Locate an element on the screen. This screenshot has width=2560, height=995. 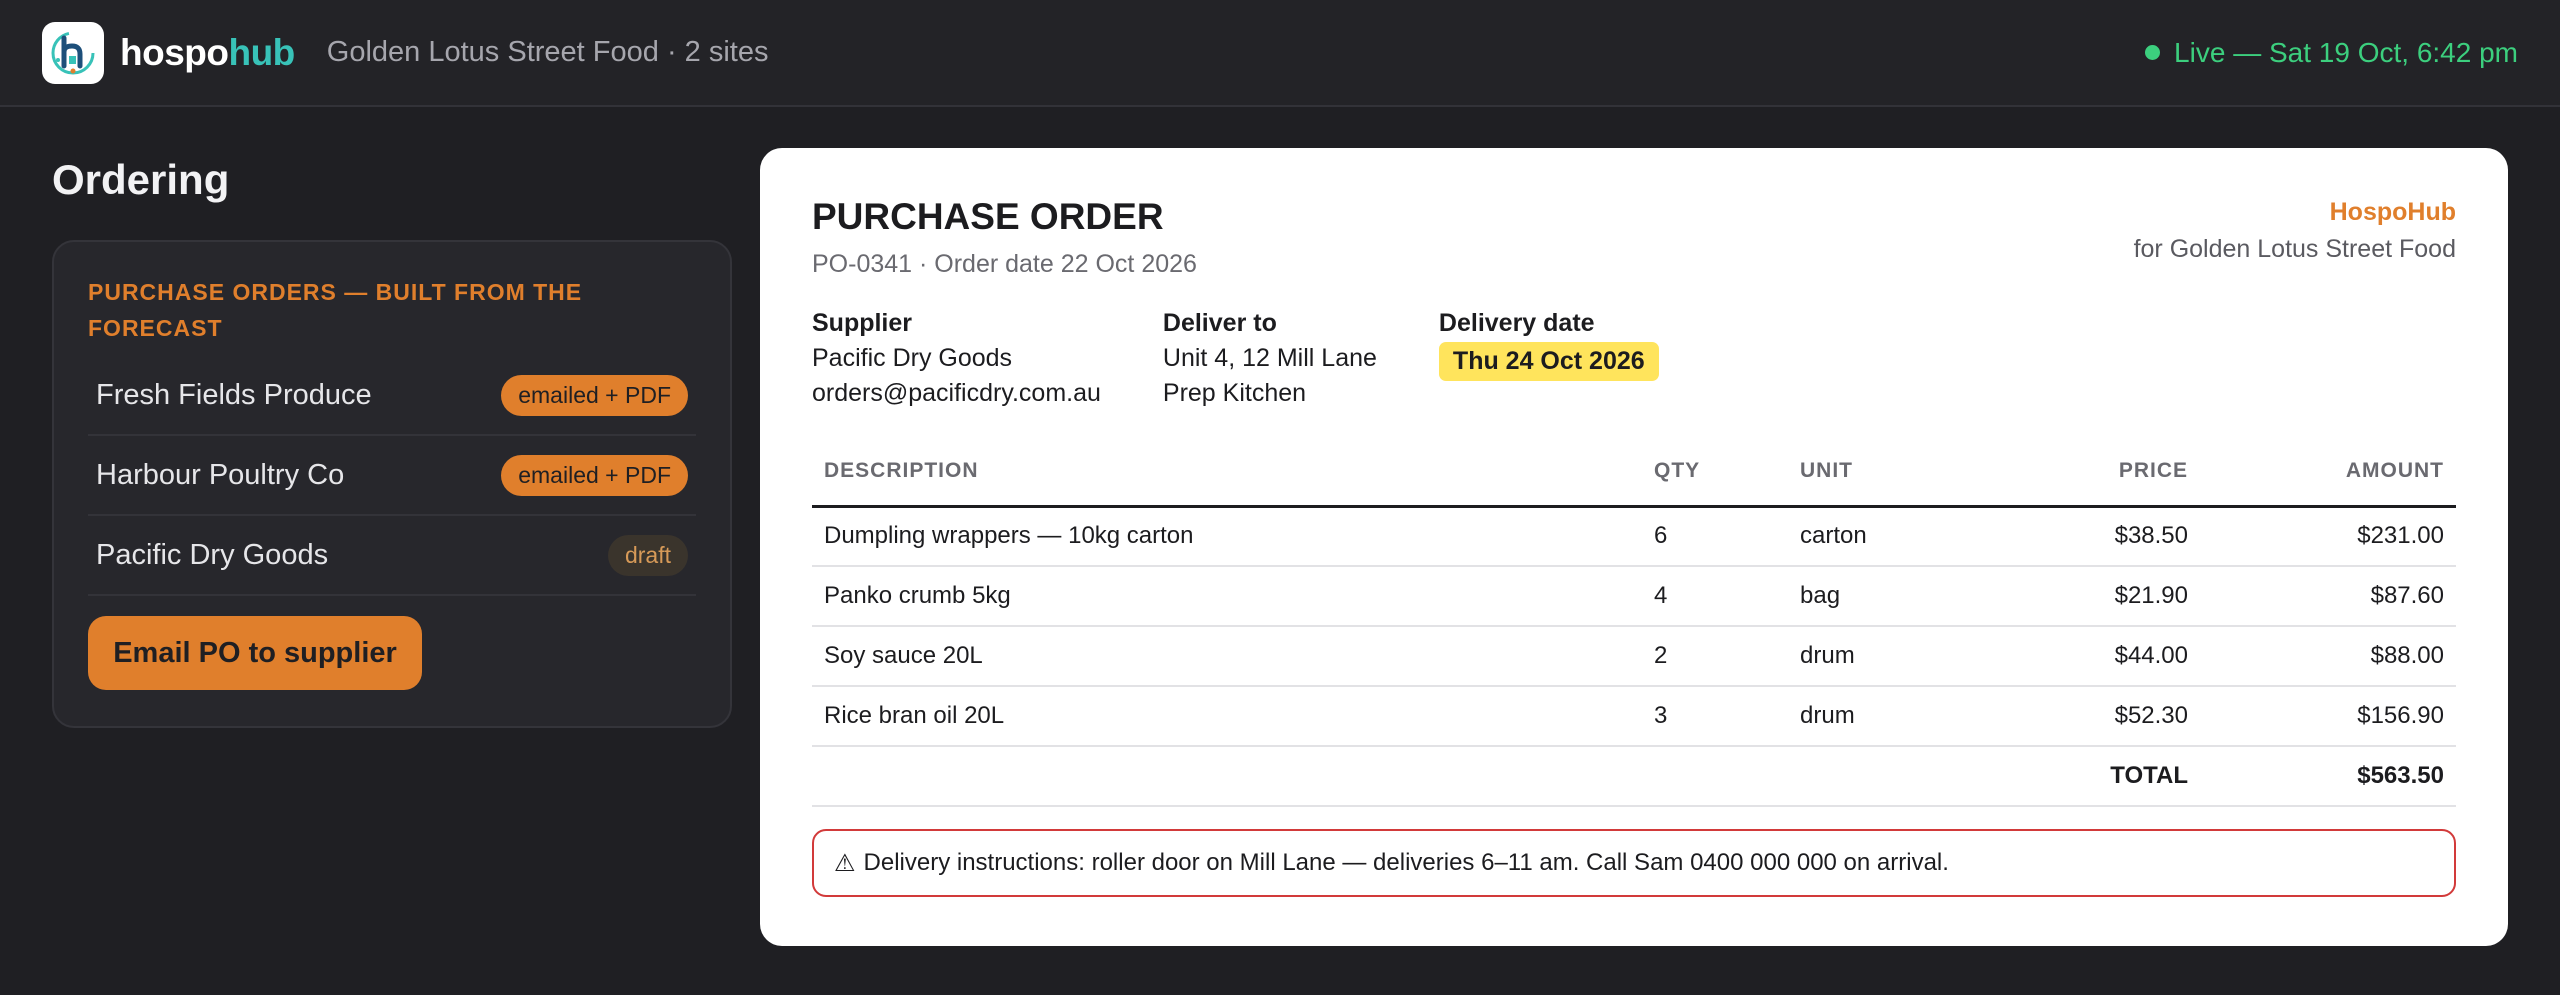
supplier-row-pacific-dry-goods: Pacific Dry Goods draft is located at coordinates (392, 556).